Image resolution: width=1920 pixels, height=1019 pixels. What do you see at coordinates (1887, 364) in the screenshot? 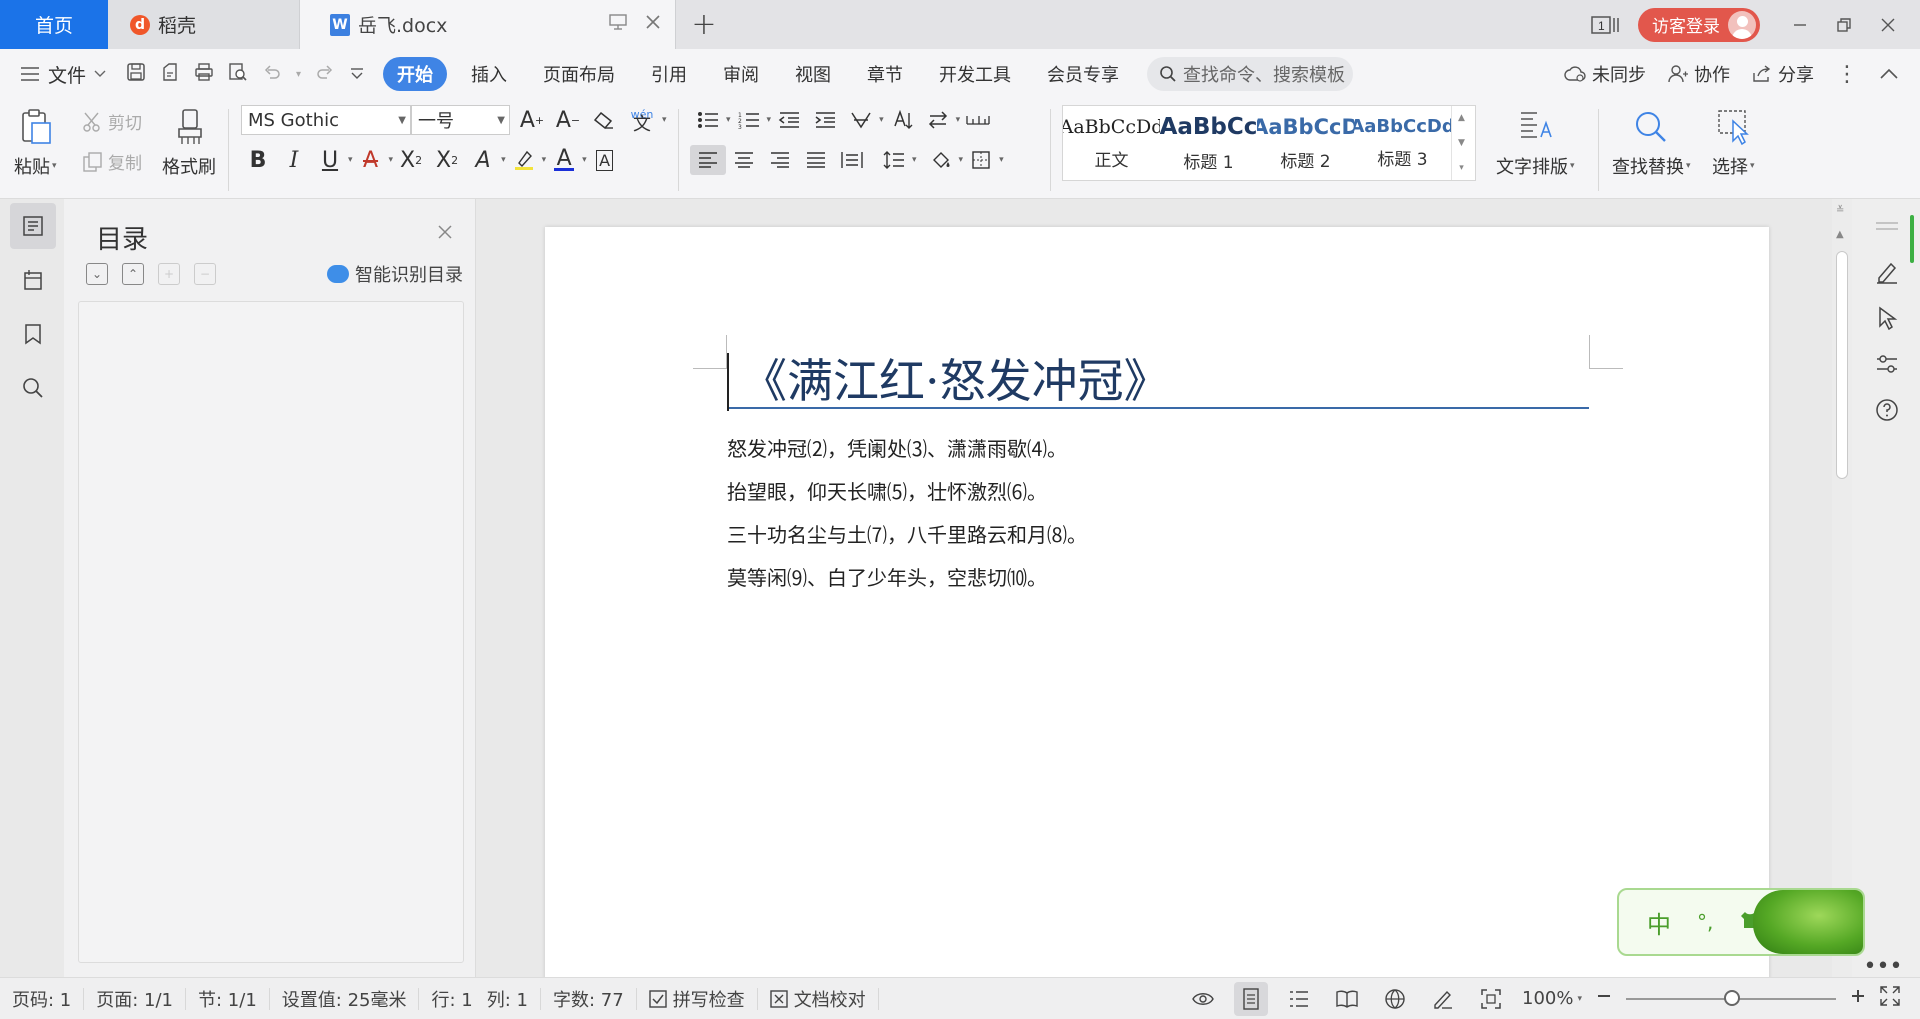
I see `settings-sliders-icon` at bounding box center [1887, 364].